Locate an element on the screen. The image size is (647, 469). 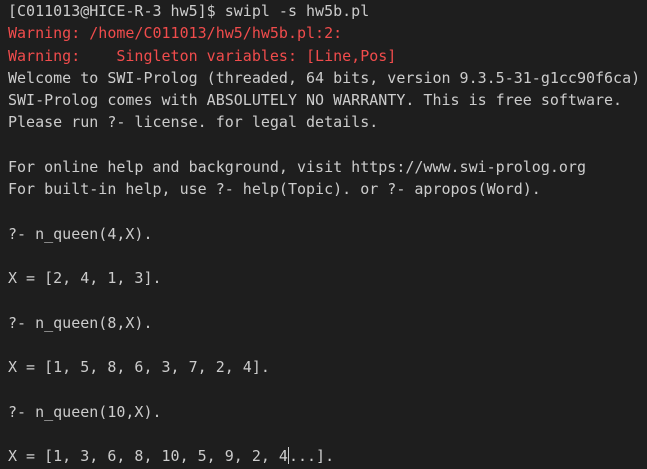
result-line-10-head: X = [1, 3, 6, 8, 10, 5, 9, 2, 4 is located at coordinates (148, 456).